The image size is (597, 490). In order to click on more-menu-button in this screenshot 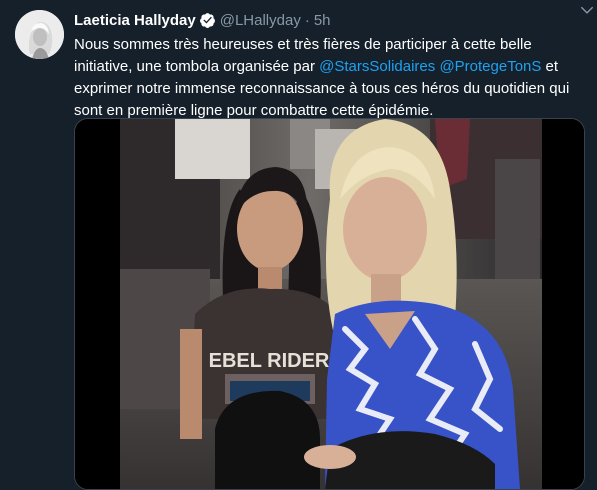, I will do `click(587, 10)`.